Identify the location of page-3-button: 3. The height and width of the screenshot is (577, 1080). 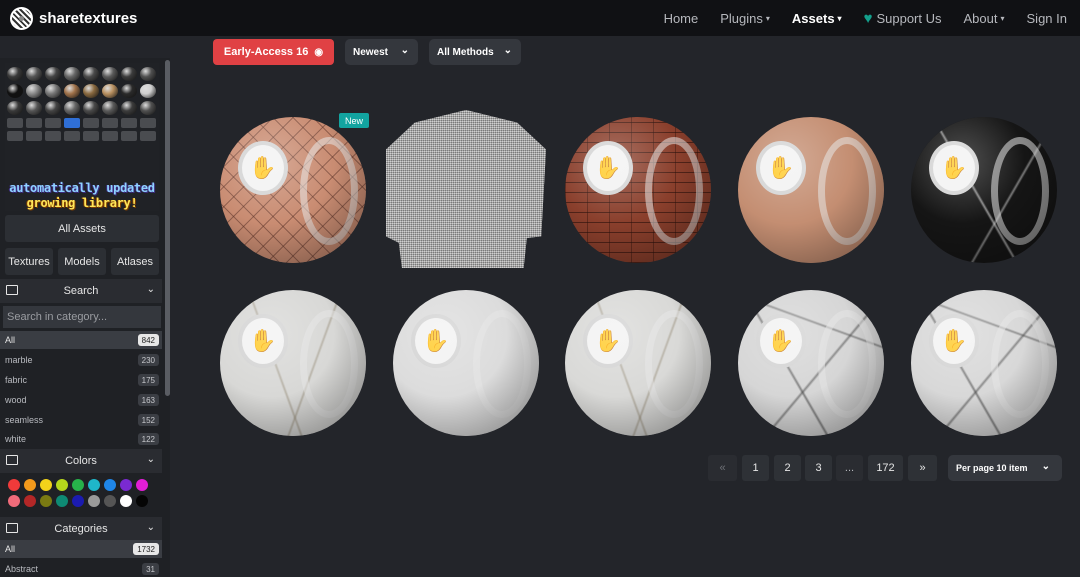
(818, 468).